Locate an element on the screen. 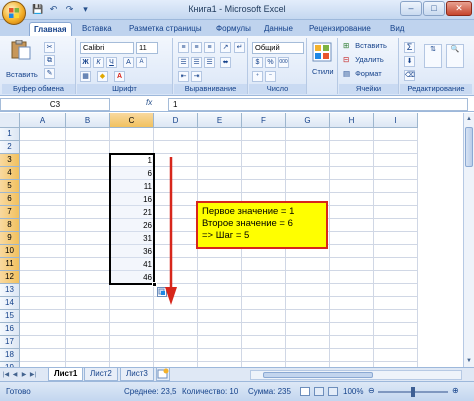  column-header-C: C is located at coordinates (132, 120).